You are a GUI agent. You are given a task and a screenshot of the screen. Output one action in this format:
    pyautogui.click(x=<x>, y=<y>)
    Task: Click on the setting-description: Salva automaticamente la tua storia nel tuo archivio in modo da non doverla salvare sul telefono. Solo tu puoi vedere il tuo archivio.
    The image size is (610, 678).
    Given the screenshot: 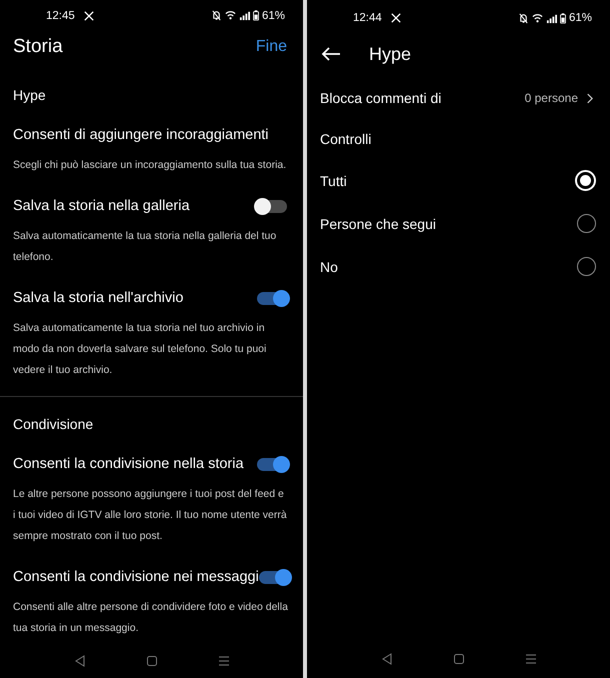 What is the action you would take?
    pyautogui.click(x=140, y=349)
    